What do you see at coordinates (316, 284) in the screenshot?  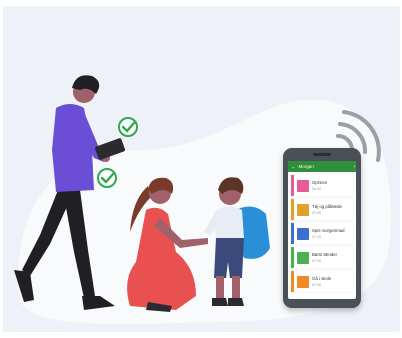 I see `schedule-item-time: 07:45` at bounding box center [316, 284].